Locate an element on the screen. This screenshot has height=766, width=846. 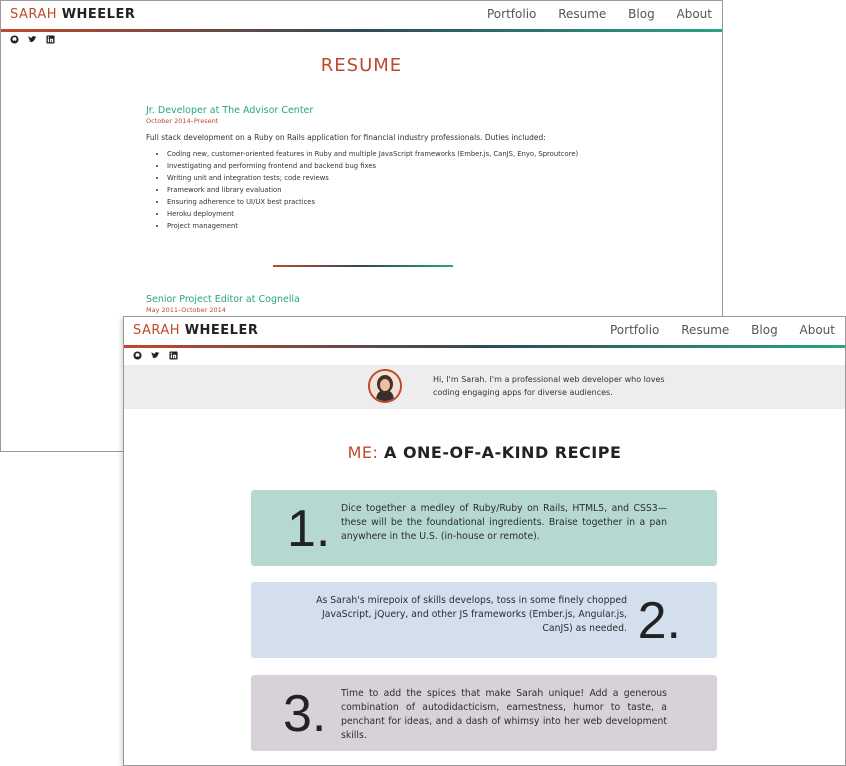
job-dates: October 2014–Present is located at coordinates (182, 121).